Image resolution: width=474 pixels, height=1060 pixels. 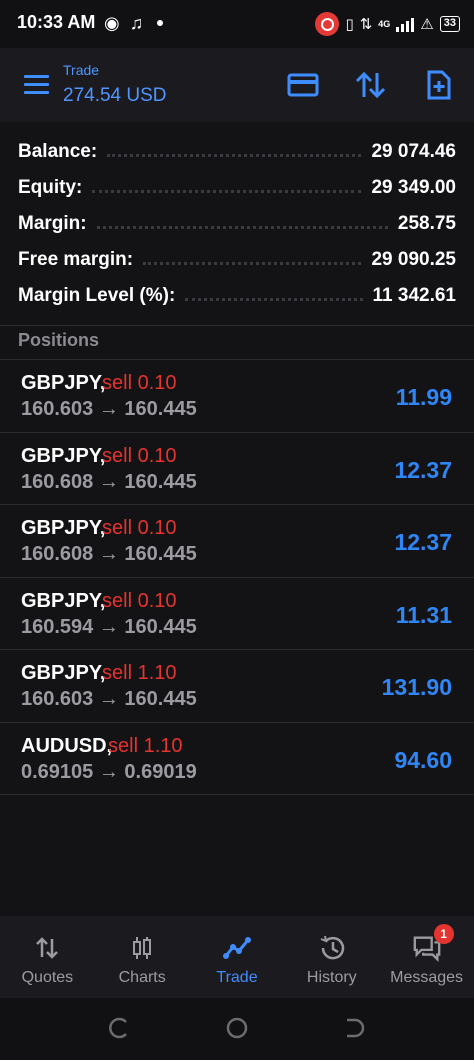 What do you see at coordinates (423, 397) in the screenshot?
I see `position-profit: 11.99` at bounding box center [423, 397].